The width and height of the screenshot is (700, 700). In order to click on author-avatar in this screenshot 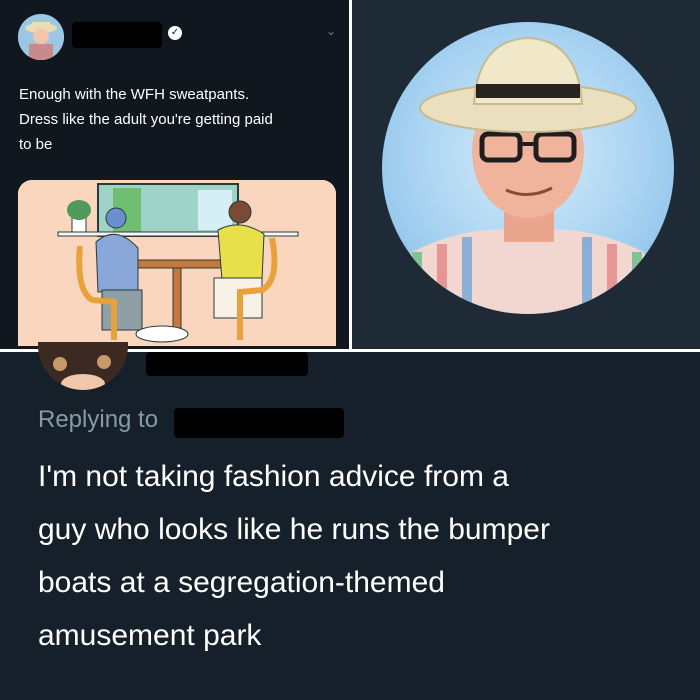, I will do `click(41, 37)`.